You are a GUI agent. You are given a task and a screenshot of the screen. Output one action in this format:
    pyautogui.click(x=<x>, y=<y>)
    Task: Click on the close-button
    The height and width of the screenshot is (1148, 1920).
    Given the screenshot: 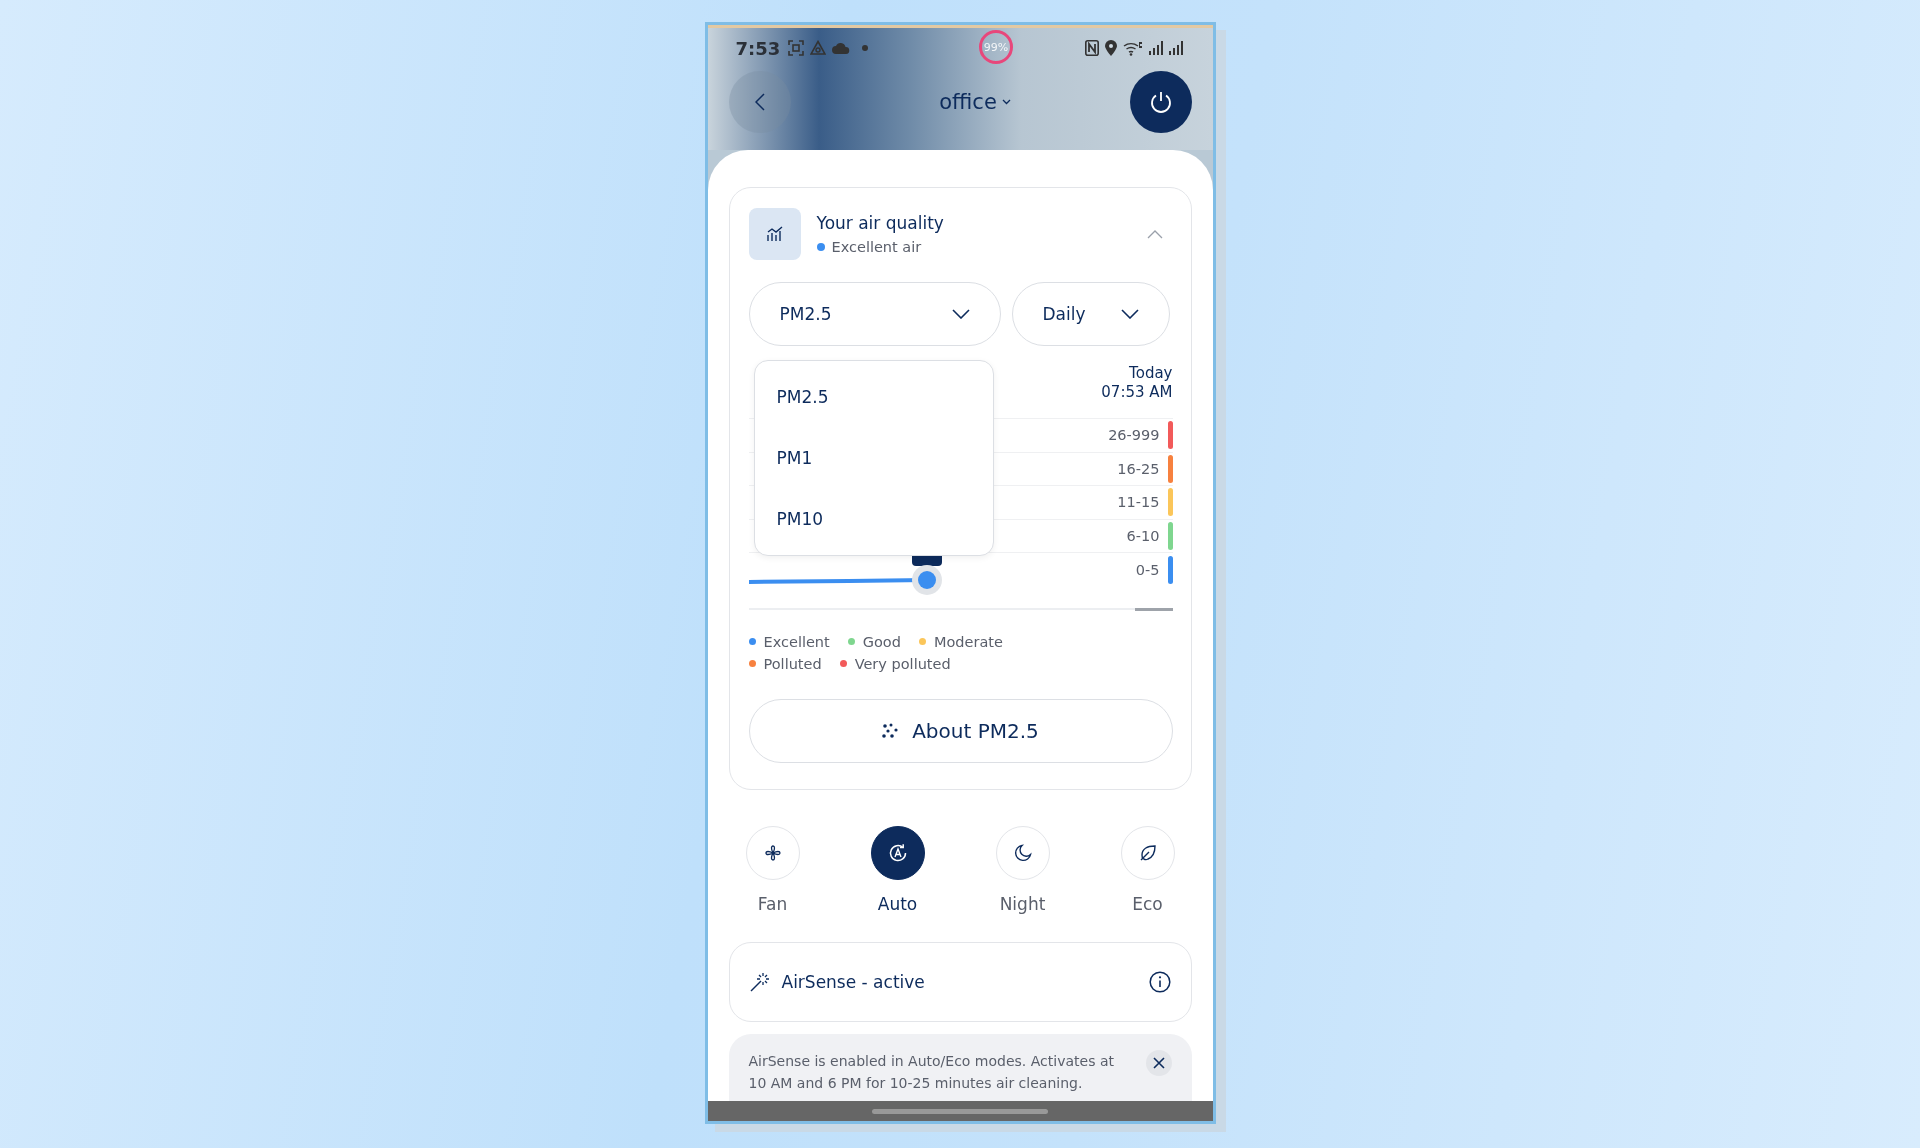 What is the action you would take?
    pyautogui.click(x=1158, y=1062)
    